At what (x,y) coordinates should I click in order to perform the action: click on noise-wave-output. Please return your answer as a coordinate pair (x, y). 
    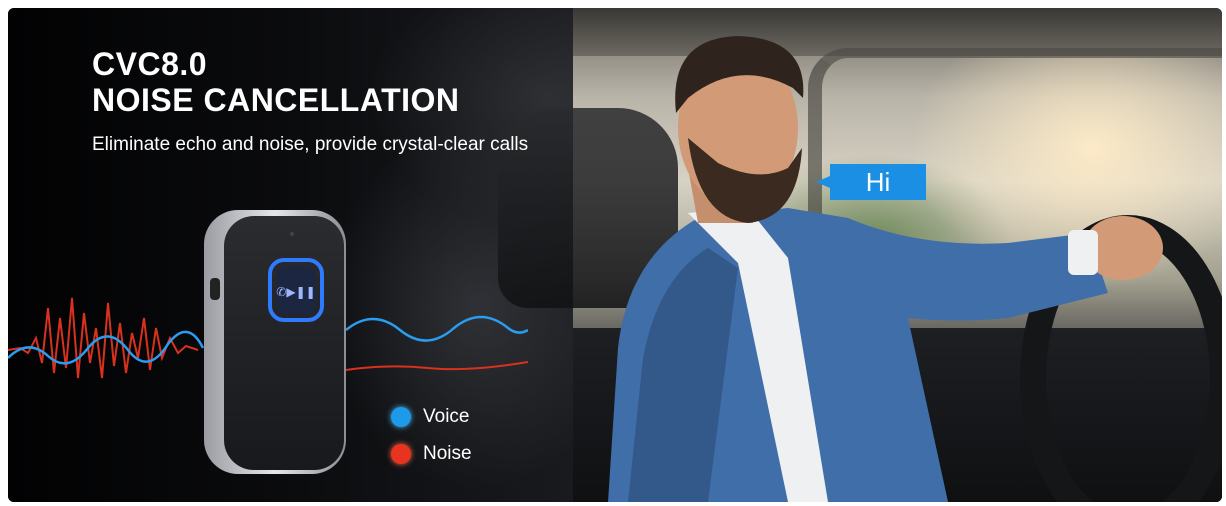
    Looking at the image, I should click on (436, 366).